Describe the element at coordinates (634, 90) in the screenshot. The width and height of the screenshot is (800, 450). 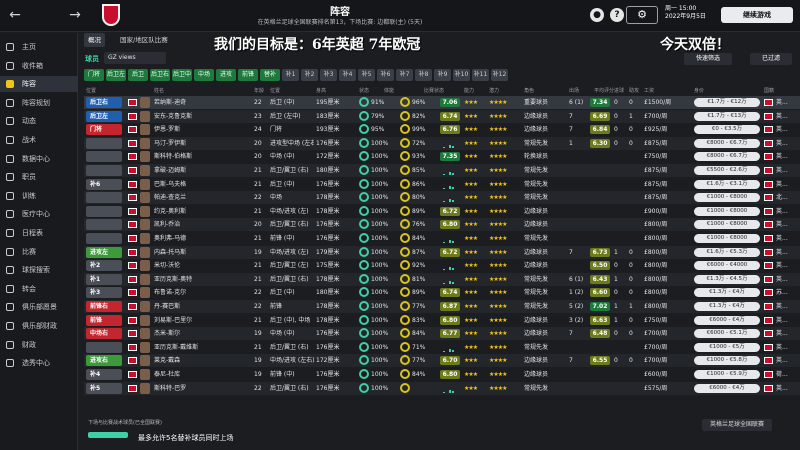
I see `column-header: 助攻` at that location.